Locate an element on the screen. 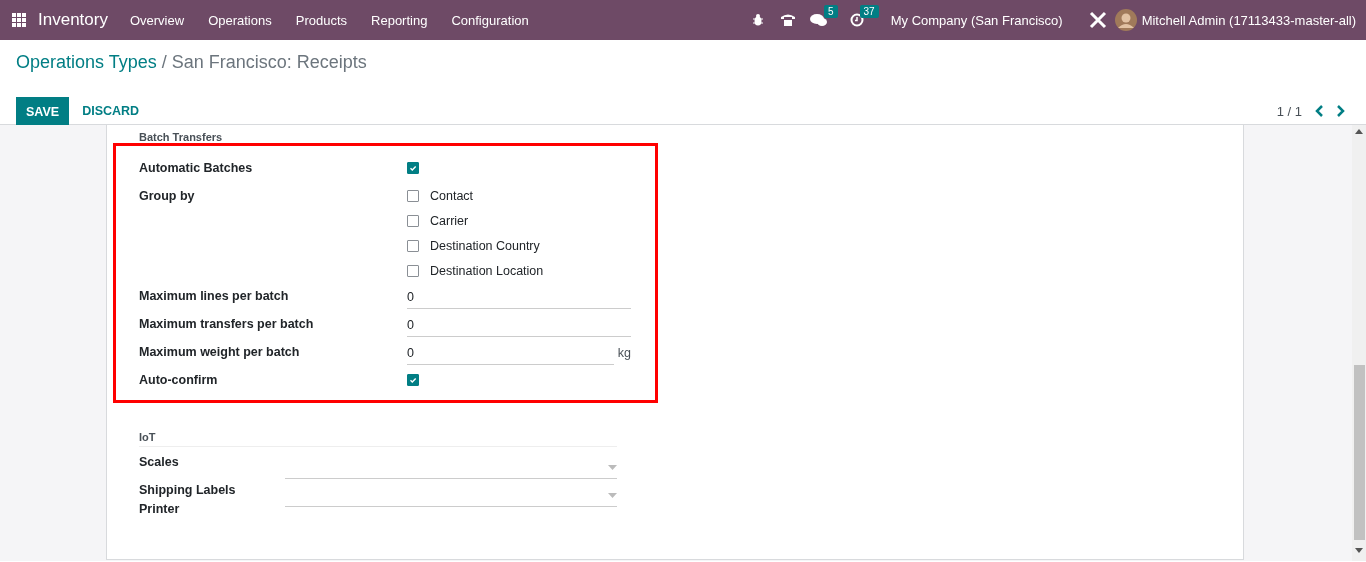  field-label: Group by is located at coordinates (167, 196).